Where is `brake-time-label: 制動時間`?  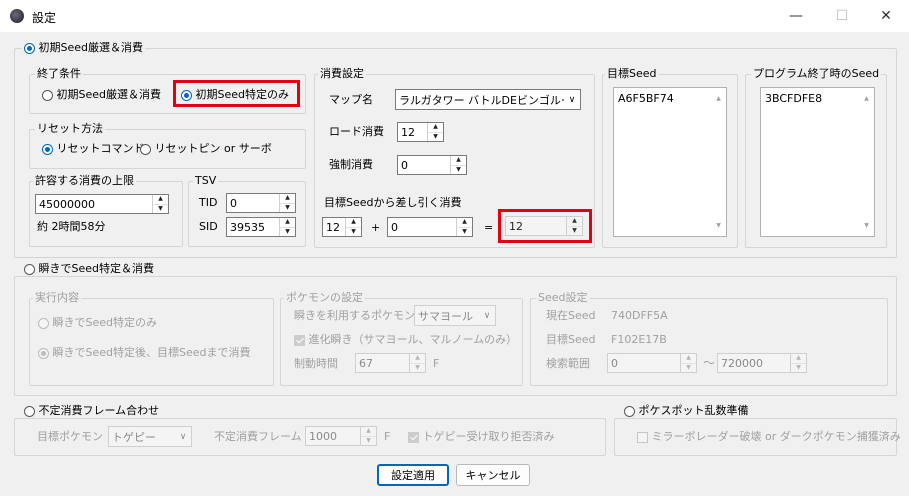 brake-time-label: 制動時間 is located at coordinates (316, 363).